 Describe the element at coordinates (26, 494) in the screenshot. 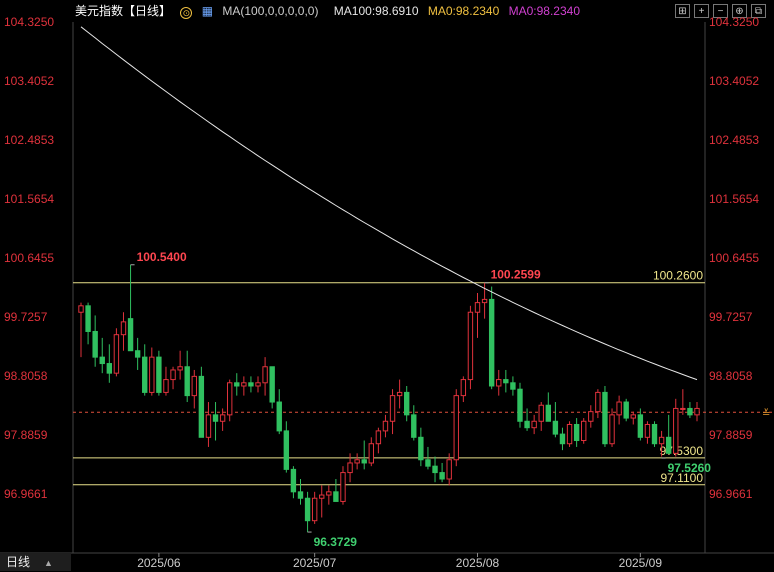

I see `y-tick-left: 96.9661` at that location.